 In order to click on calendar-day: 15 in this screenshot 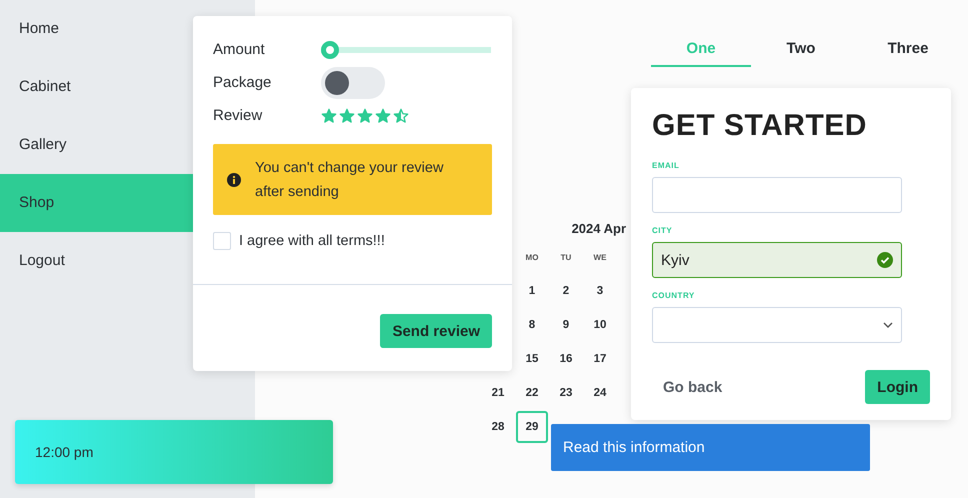, I will do `click(532, 359)`.